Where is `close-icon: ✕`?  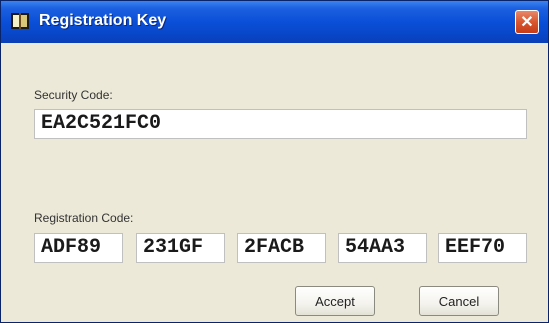
close-icon: ✕ is located at coordinates (527, 22).